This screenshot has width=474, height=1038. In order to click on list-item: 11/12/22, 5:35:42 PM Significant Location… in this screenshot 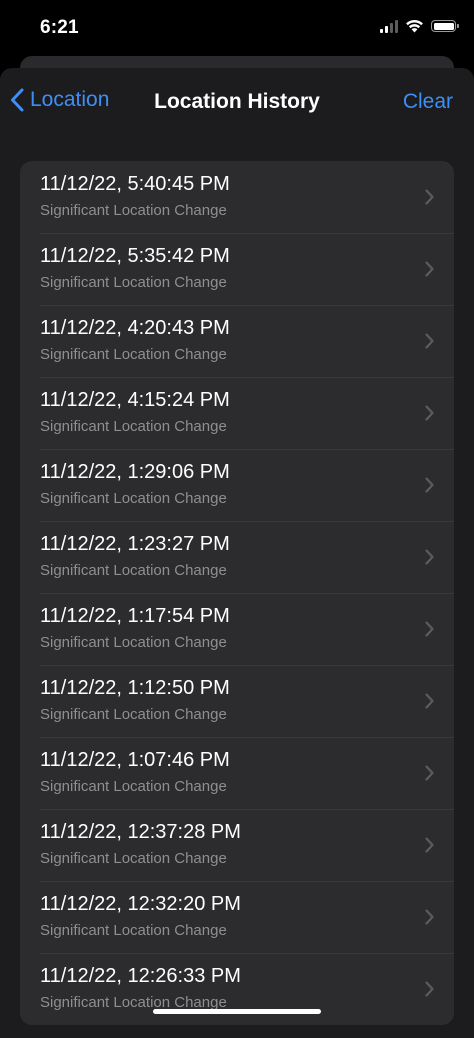, I will do `click(237, 269)`.